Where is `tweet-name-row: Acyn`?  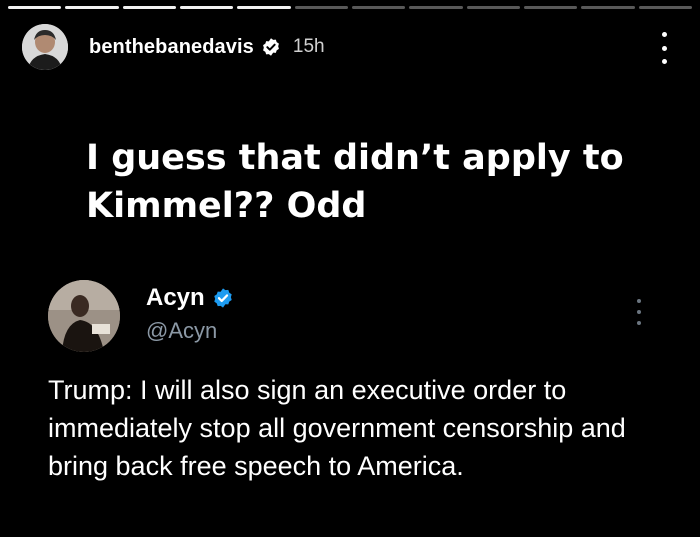
tweet-name-row: Acyn is located at coordinates (190, 298).